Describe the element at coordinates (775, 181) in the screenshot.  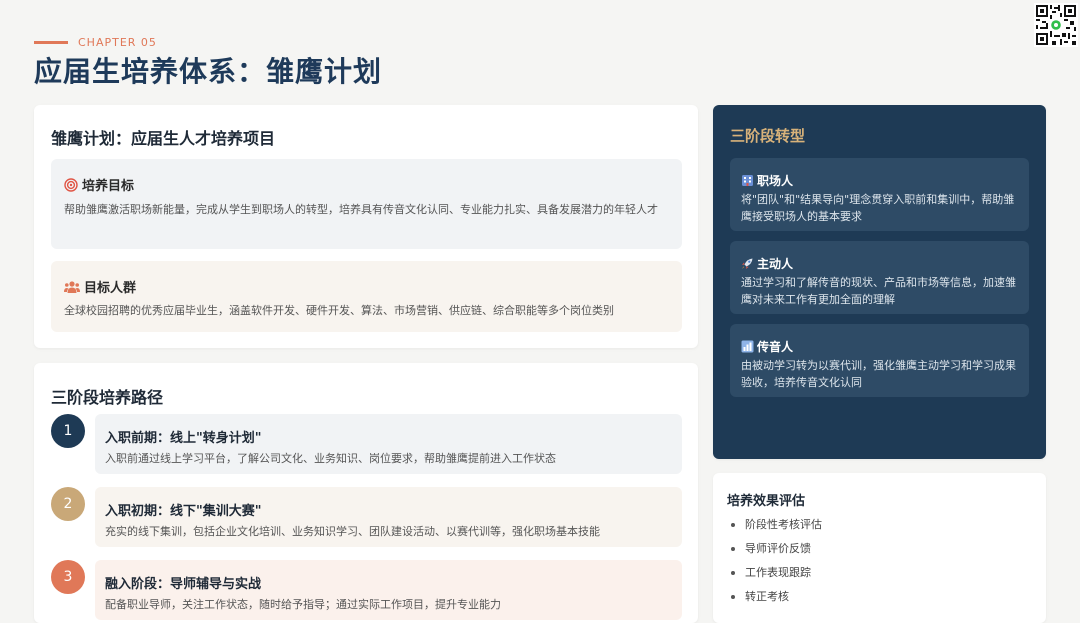
I see `stage-title: 职场人` at that location.